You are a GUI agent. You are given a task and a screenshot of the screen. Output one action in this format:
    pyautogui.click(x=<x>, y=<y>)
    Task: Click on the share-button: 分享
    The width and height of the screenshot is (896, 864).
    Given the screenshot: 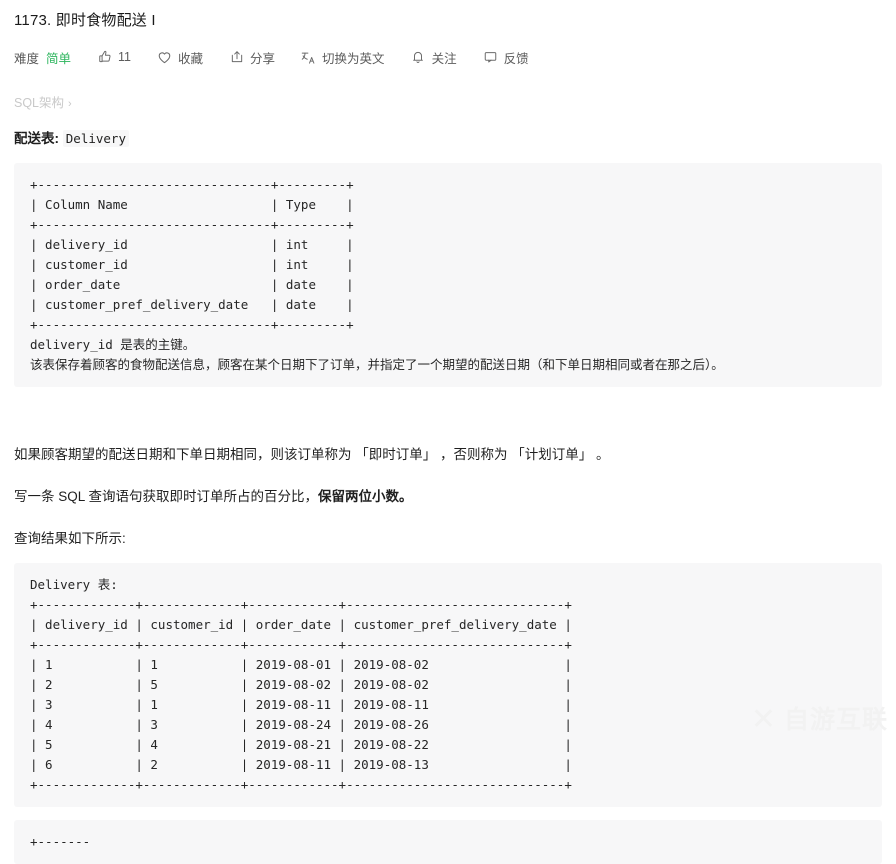 What is the action you would take?
    pyautogui.click(x=252, y=57)
    